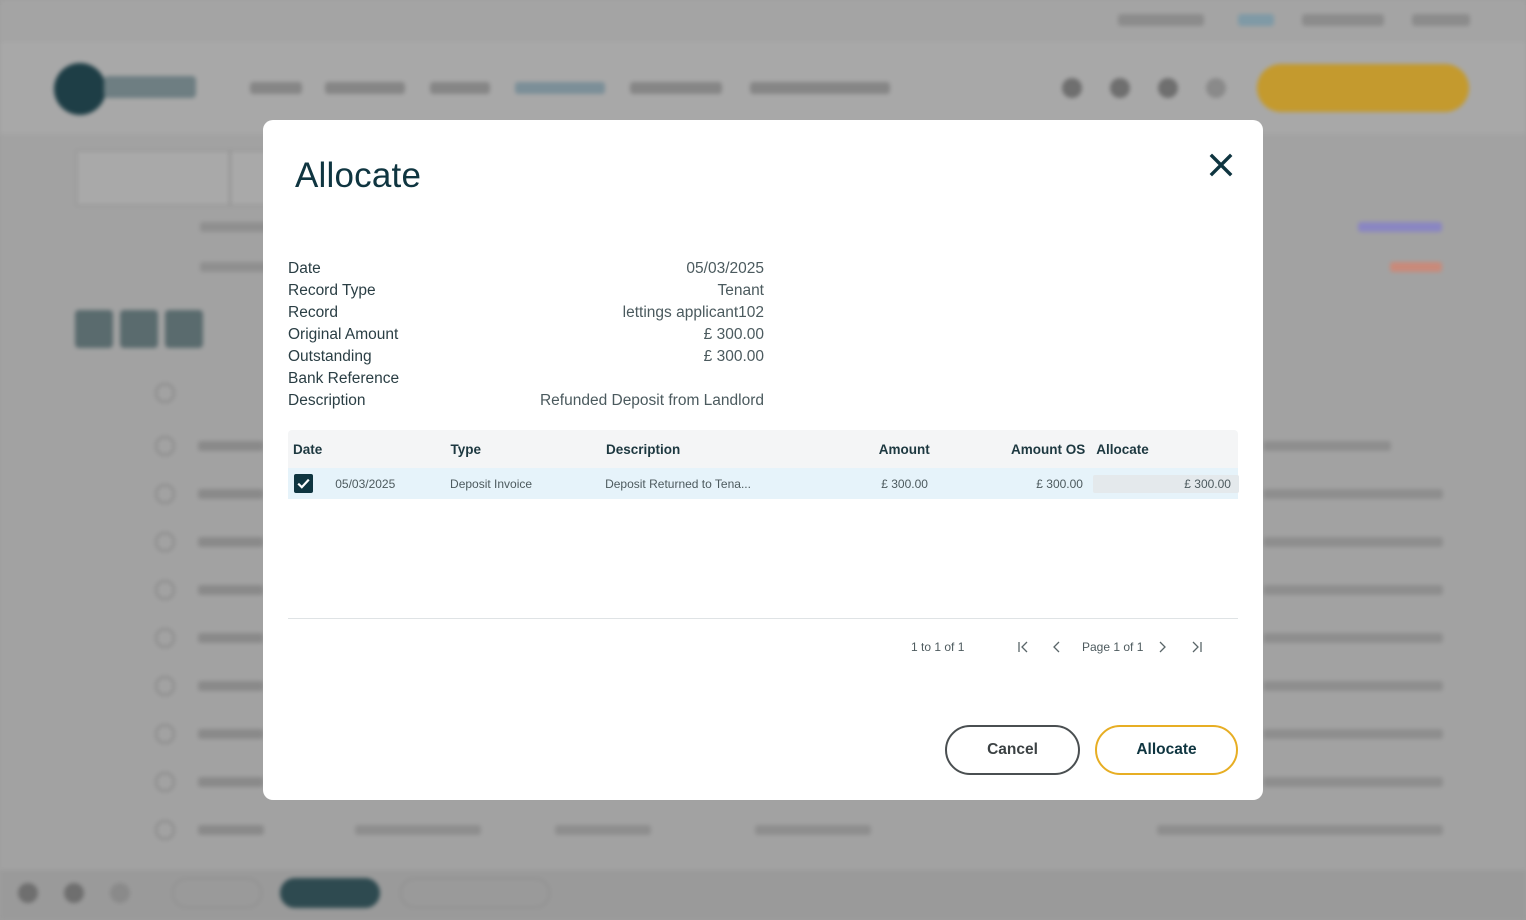 This screenshot has width=1526, height=920. Describe the element at coordinates (689, 449) in the screenshot. I see `column-header-description: Description` at that location.